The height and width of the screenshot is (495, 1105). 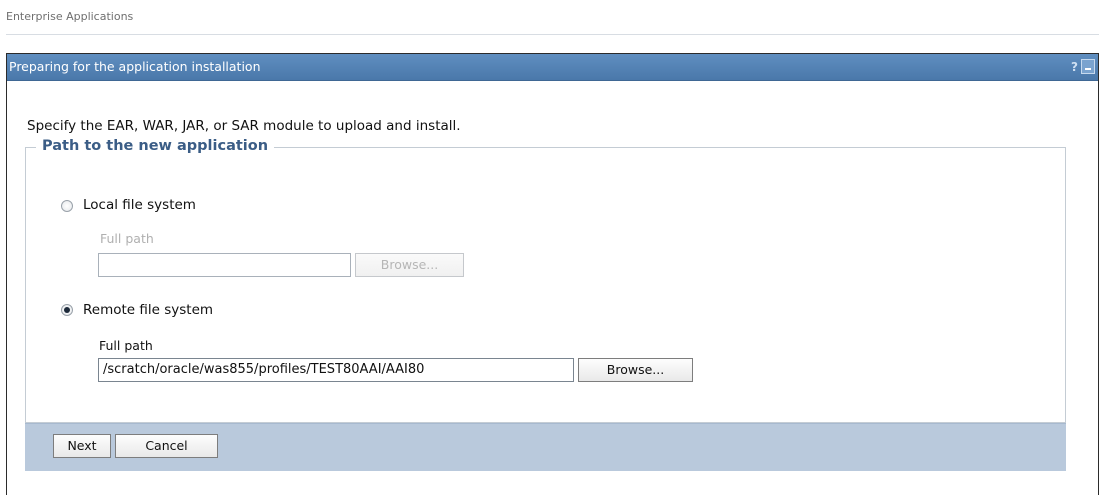 What do you see at coordinates (139, 205) in the screenshot?
I see `local-file-system-label: Local file system` at bounding box center [139, 205].